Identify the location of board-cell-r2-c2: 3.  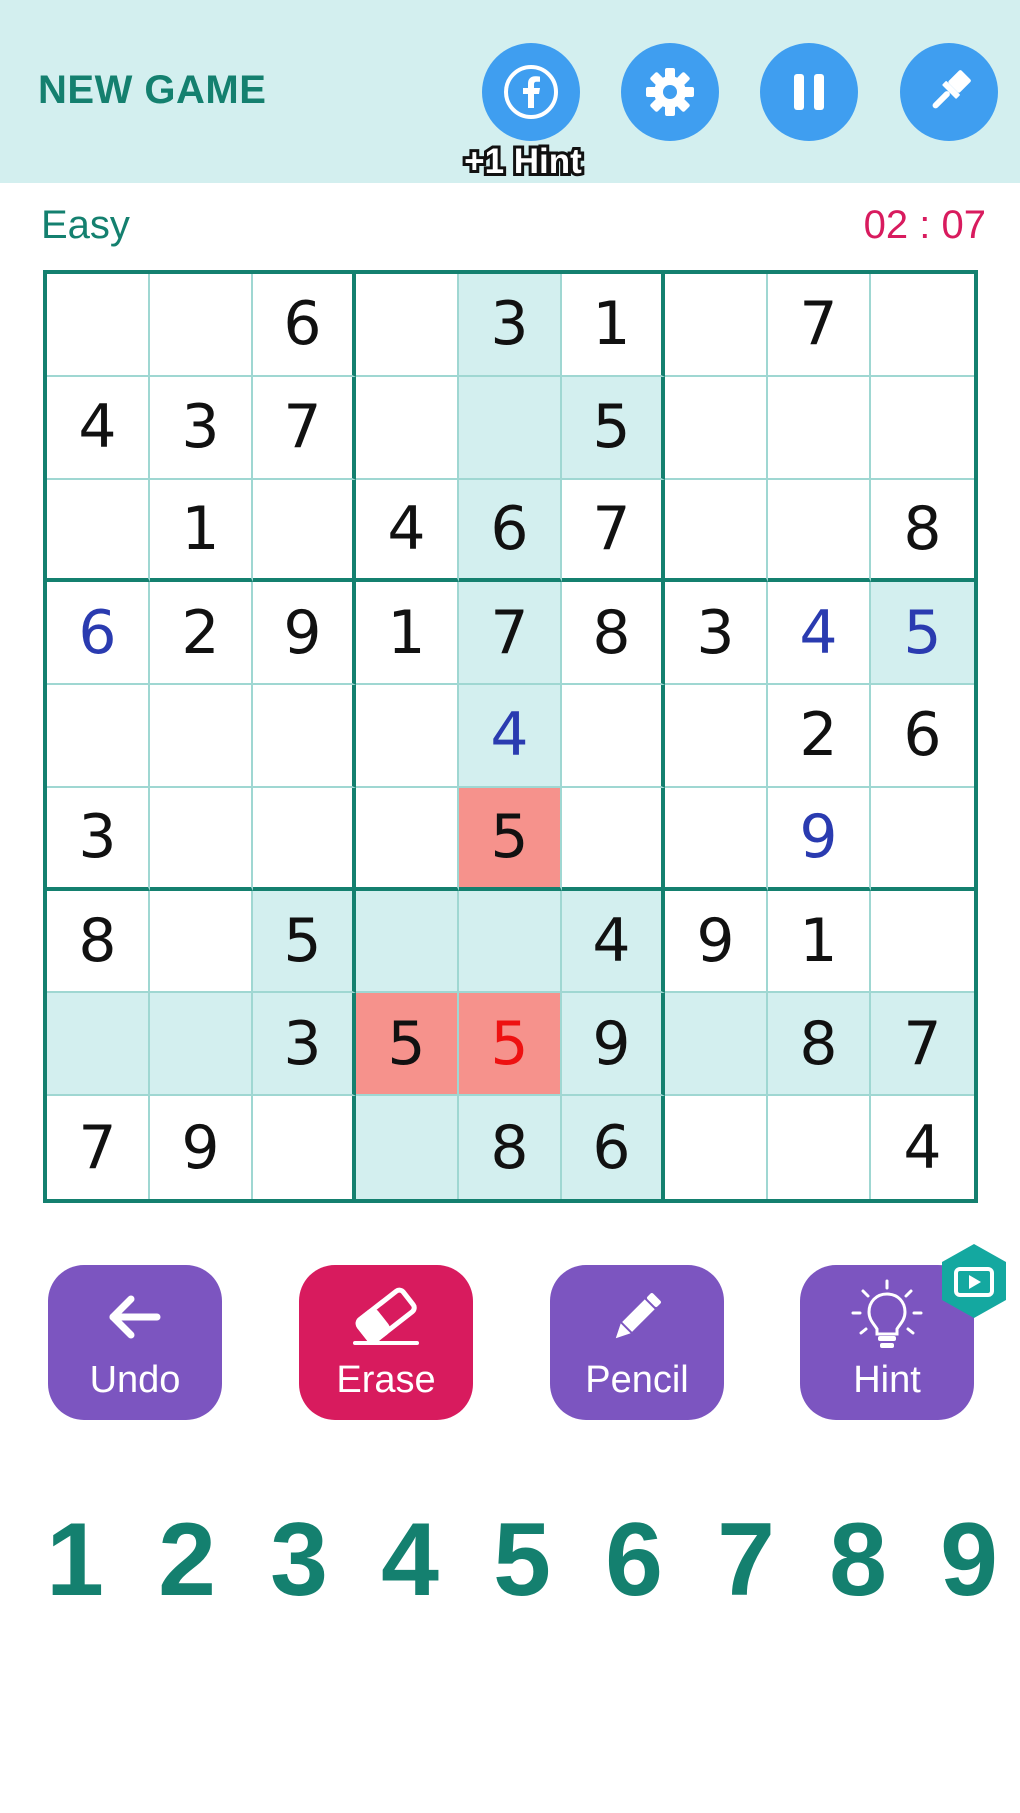
(201, 428).